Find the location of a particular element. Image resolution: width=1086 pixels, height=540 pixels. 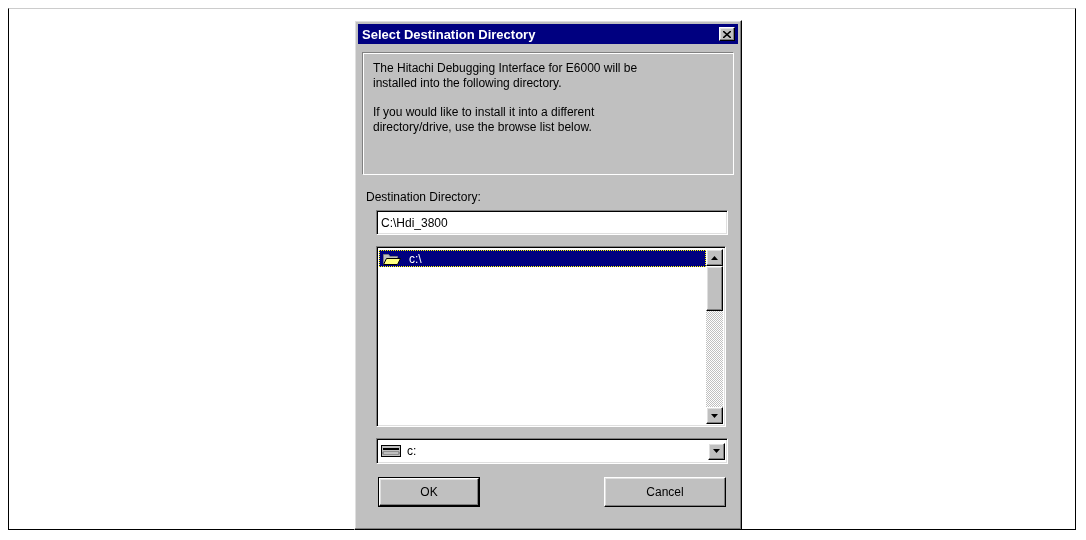

message-text: The Hitachi Debugging Interface for E6000 will be installed into the following directory. is located at coordinates (506, 76).